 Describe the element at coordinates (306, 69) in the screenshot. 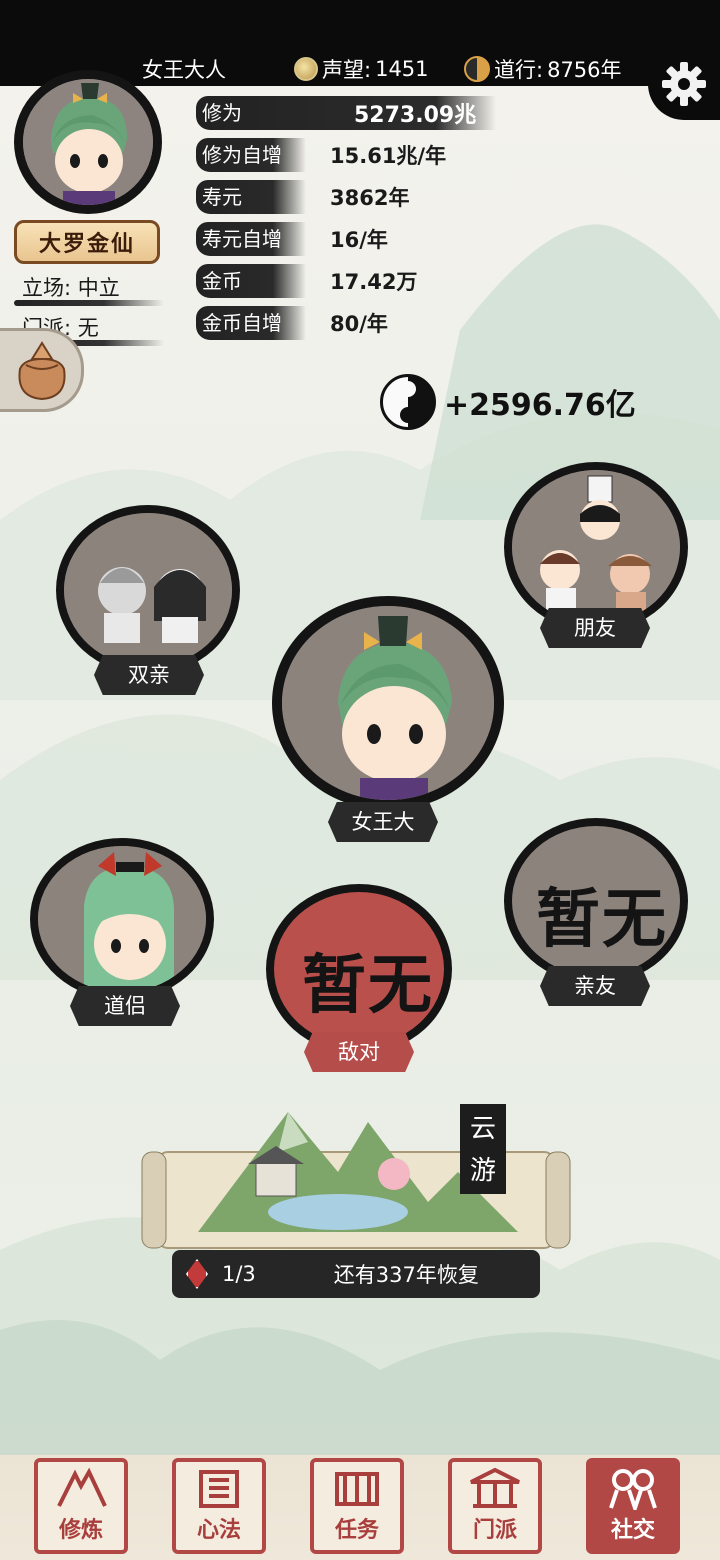

I see `coin-icon` at that location.